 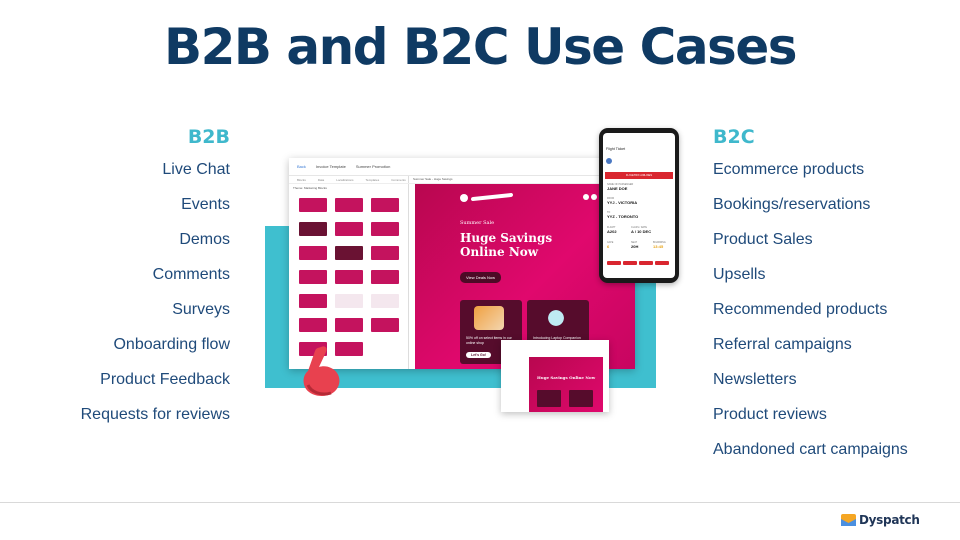 What do you see at coordinates (609, 161) in the screenshot?
I see `sender-avatar` at bounding box center [609, 161].